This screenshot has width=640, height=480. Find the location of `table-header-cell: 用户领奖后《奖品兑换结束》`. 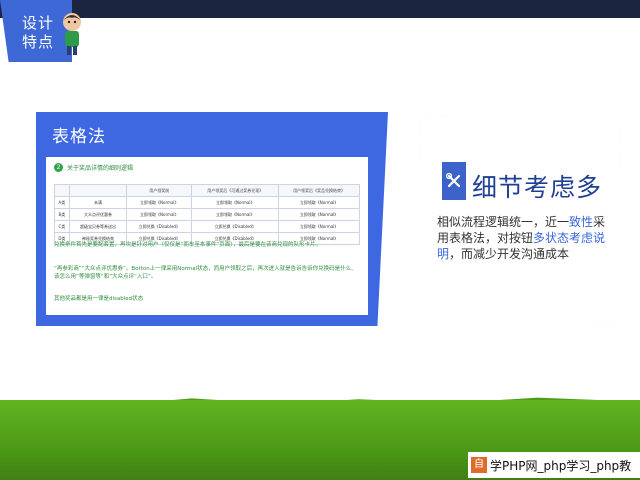

table-header-cell: 用户领奖后《奖品兑换结束》 is located at coordinates (319, 190).